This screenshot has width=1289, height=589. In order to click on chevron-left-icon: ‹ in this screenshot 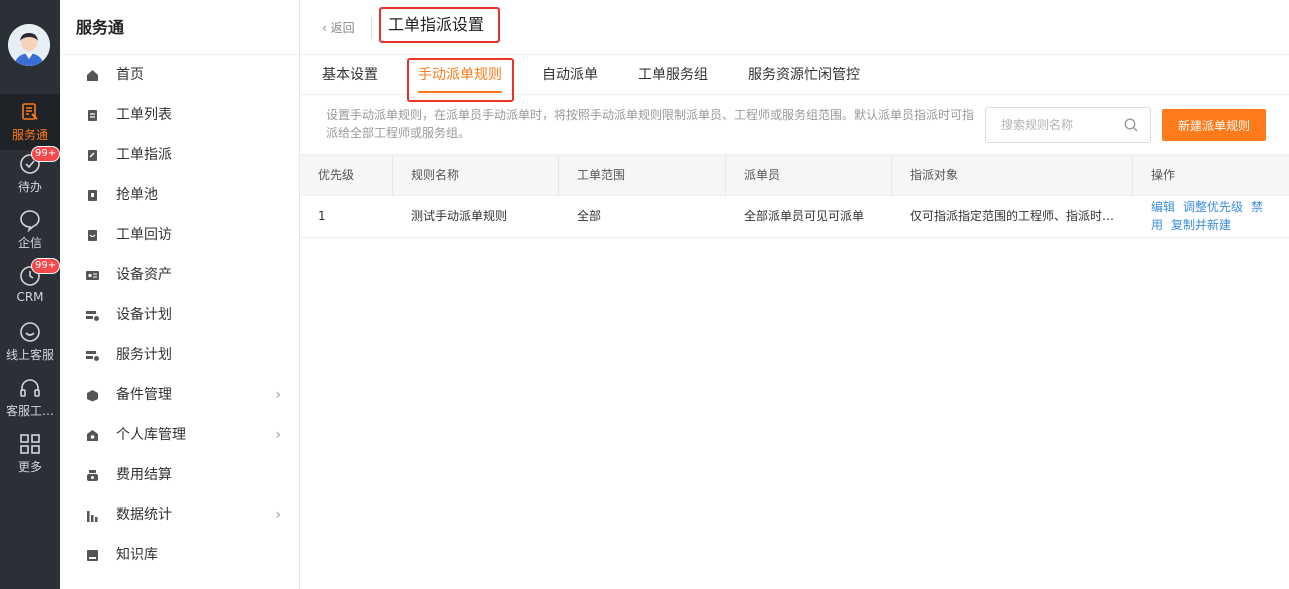, I will do `click(326, 28)`.